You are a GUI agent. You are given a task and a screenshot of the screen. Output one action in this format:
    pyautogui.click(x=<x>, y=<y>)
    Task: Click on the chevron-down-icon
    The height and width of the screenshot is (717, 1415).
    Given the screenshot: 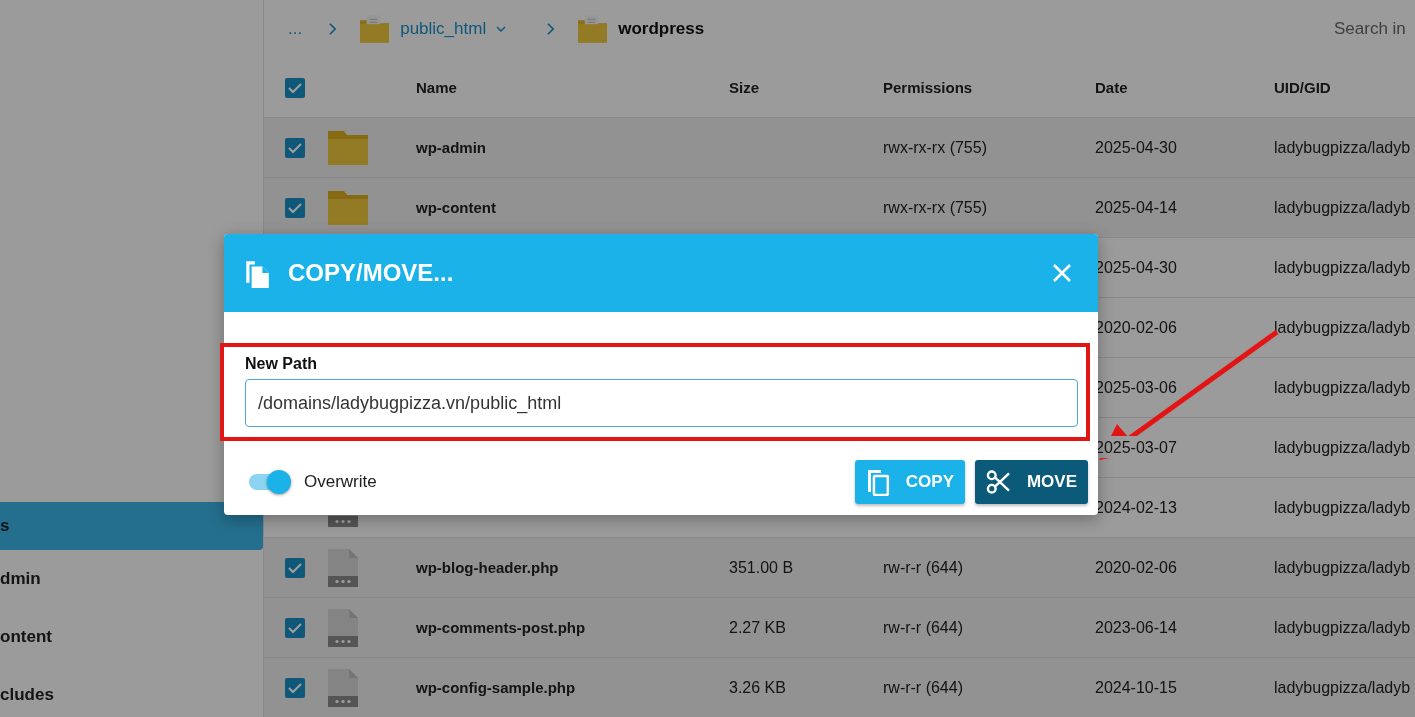 What is the action you would take?
    pyautogui.click(x=501, y=29)
    